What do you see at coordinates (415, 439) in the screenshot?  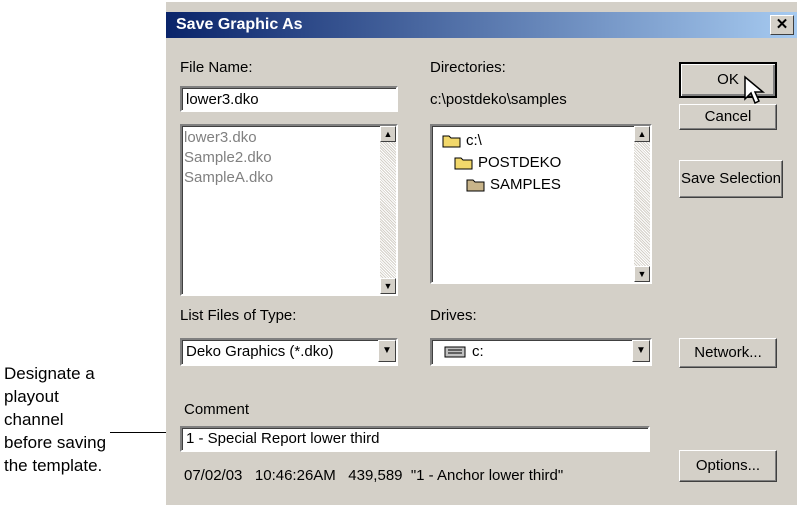 I see `comment-input: 1 - Special Report lower third` at bounding box center [415, 439].